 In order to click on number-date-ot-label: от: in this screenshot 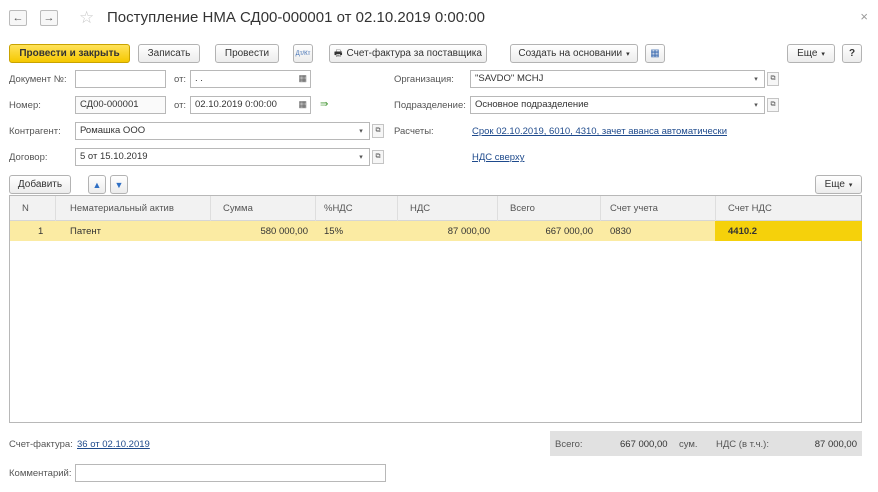, I will do `click(180, 105)`.